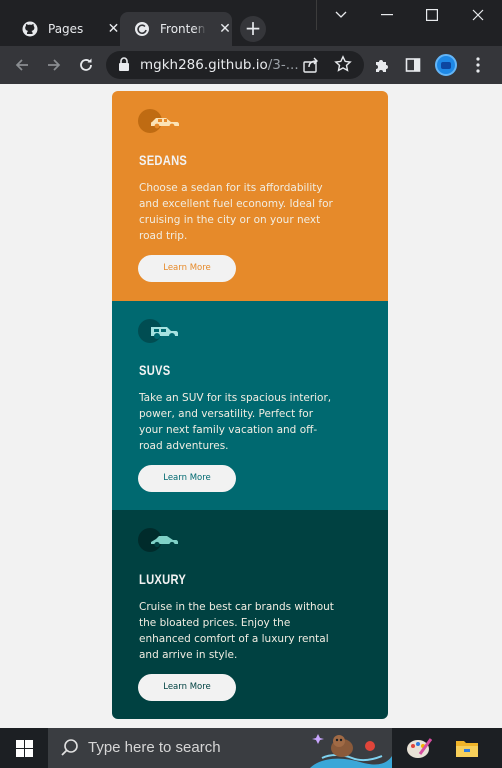 Image resolution: width=502 pixels, height=768 pixels. Describe the element at coordinates (163, 160) in the screenshot. I see `card-heading: SEDANS` at that location.